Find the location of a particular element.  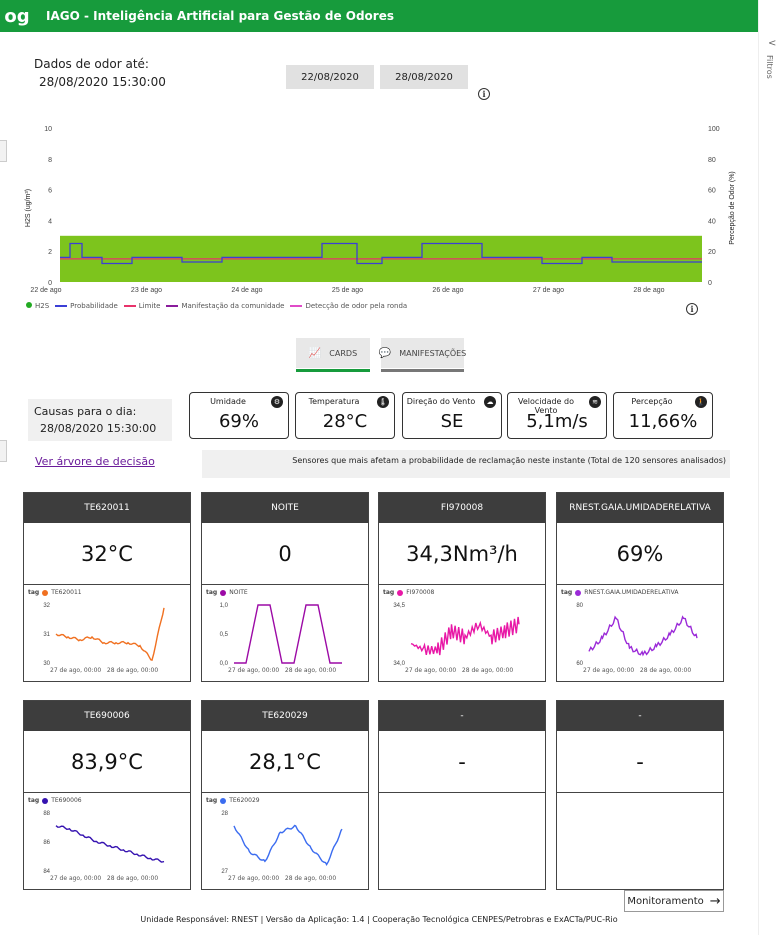

kpi-value: 5,1m/s is located at coordinates (557, 421).